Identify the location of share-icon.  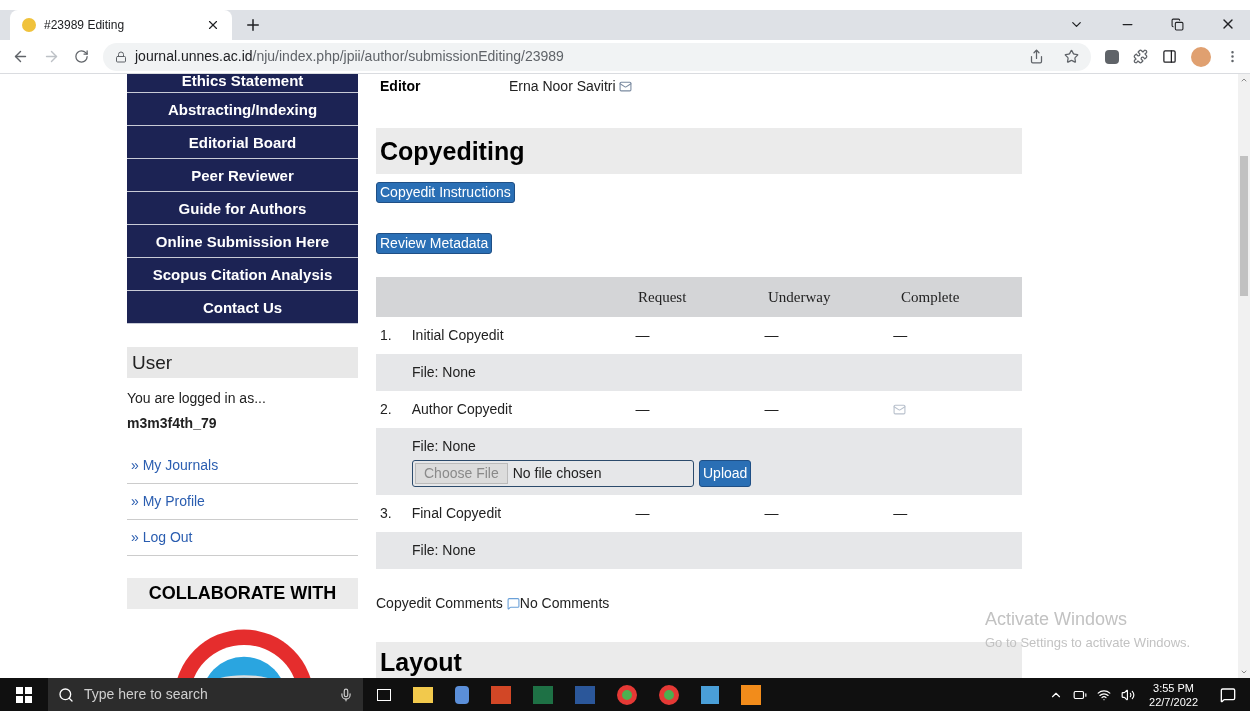
(1036, 56).